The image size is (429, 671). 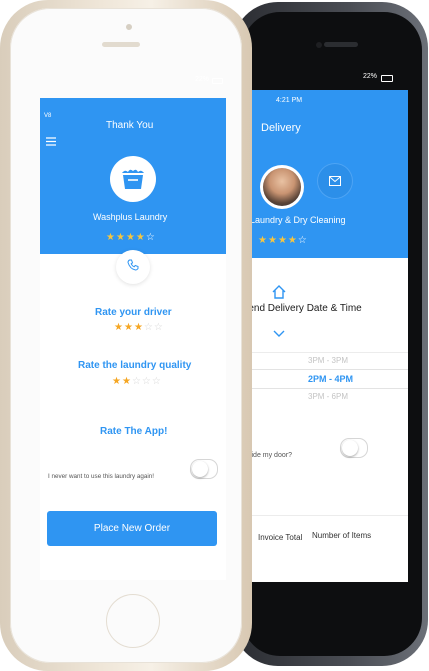 What do you see at coordinates (328, 515) in the screenshot?
I see `footer-divider` at bounding box center [328, 515].